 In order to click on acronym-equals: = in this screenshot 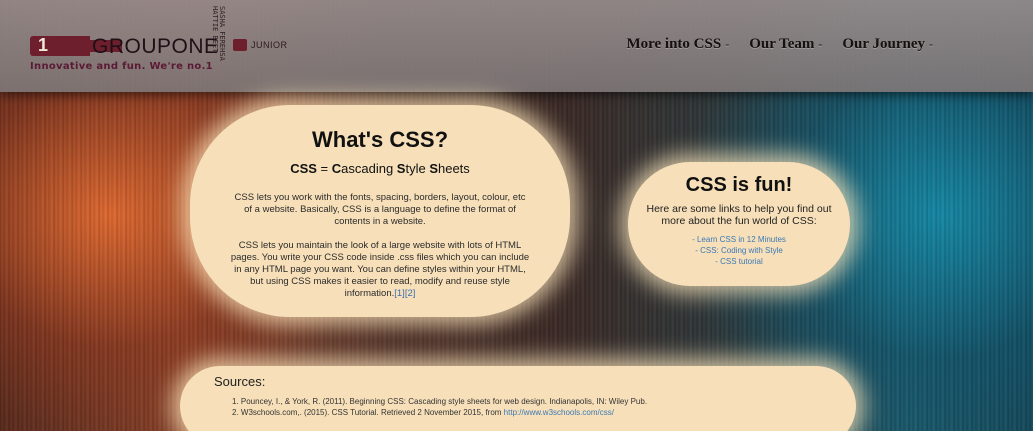, I will do `click(324, 168)`.